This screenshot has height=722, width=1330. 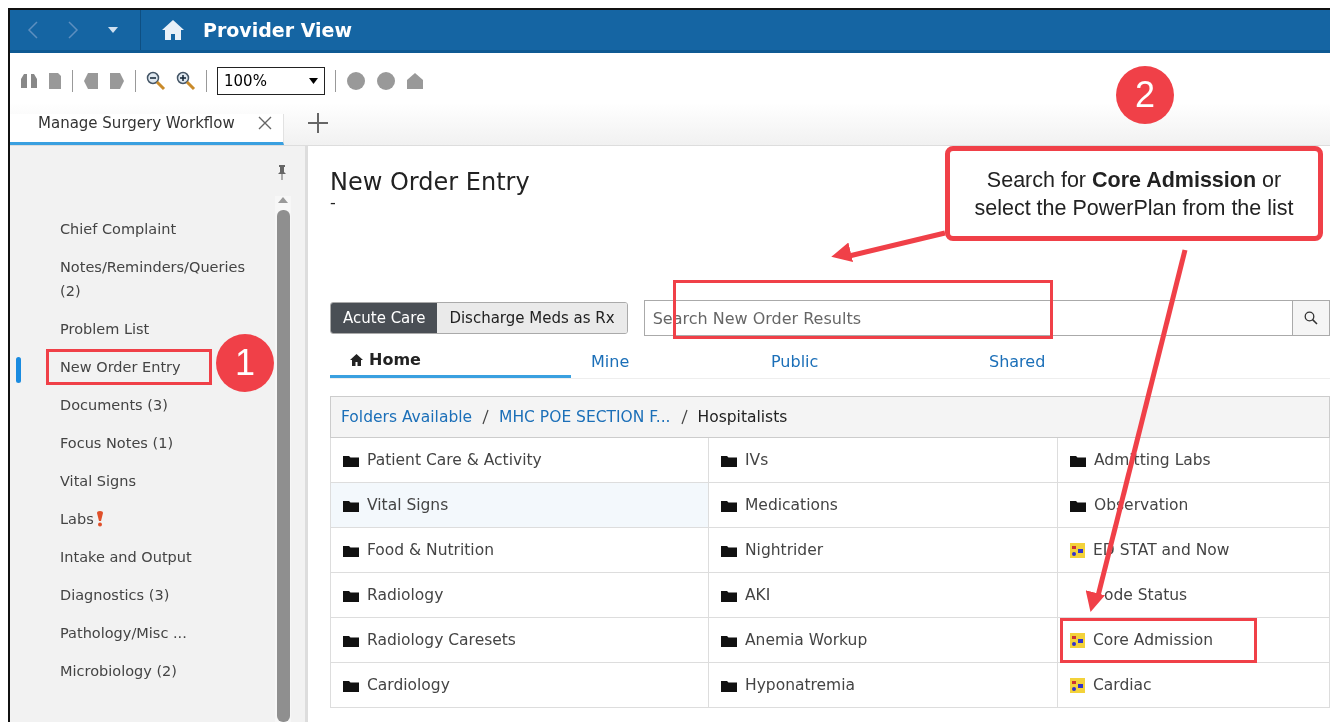 I want to click on add-tab-icon, so click(x=317, y=123).